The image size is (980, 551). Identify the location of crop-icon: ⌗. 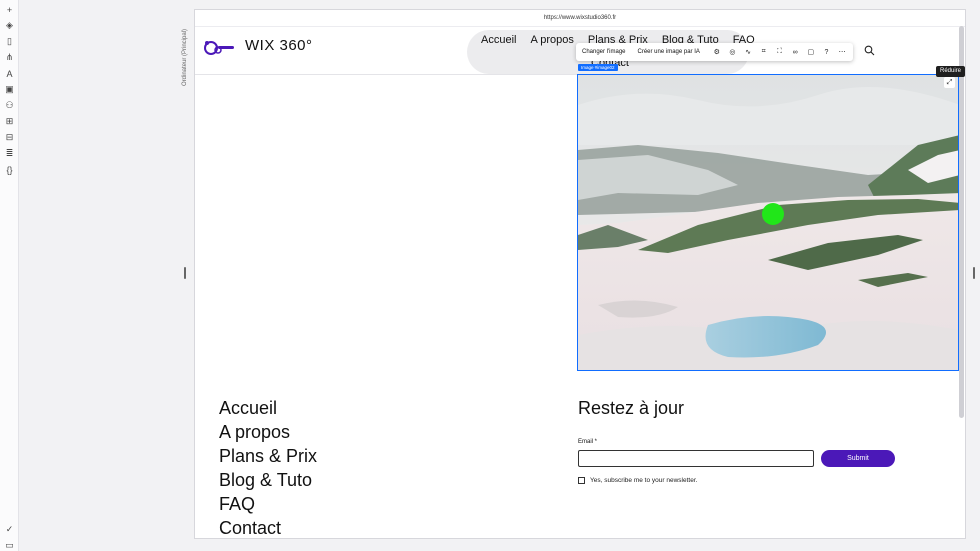
(764, 52).